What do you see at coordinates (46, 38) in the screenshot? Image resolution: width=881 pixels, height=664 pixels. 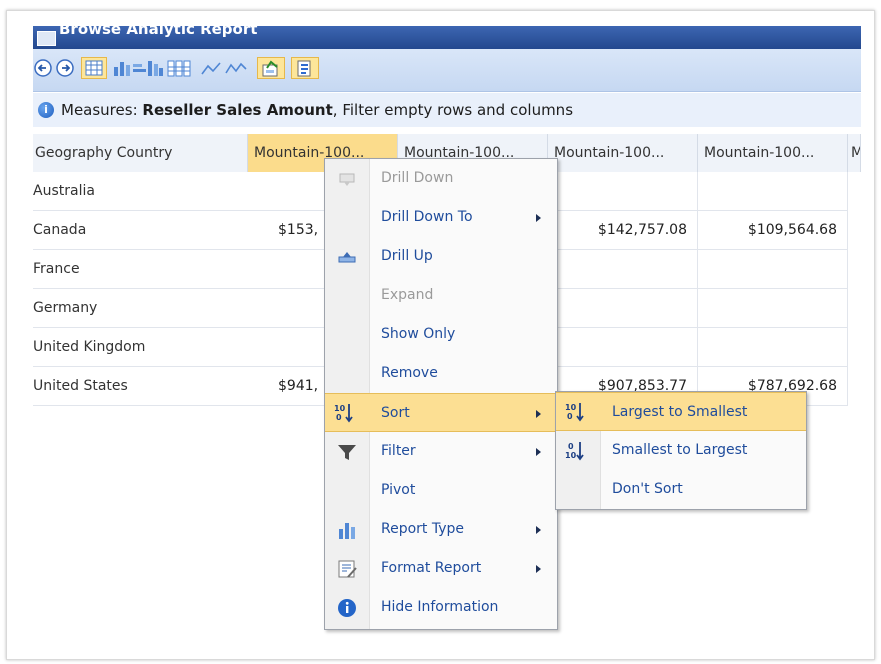 I see `window-icon` at bounding box center [46, 38].